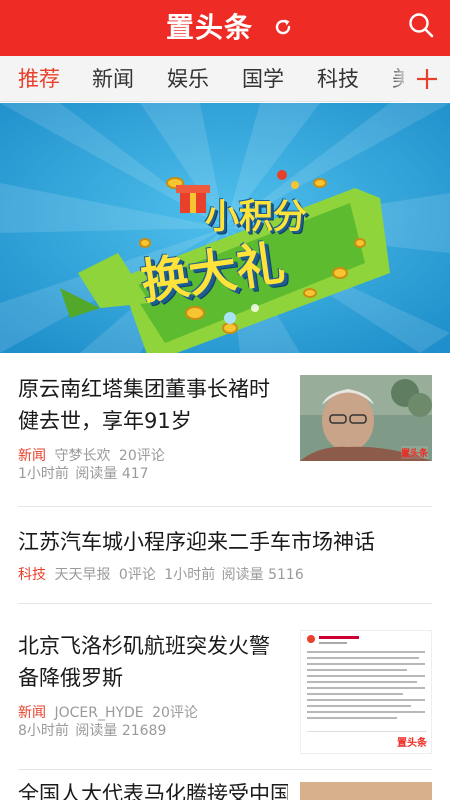 The height and width of the screenshot is (800, 450). What do you see at coordinates (263, 78) in the screenshot?
I see `tab-sinology: 国学` at bounding box center [263, 78].